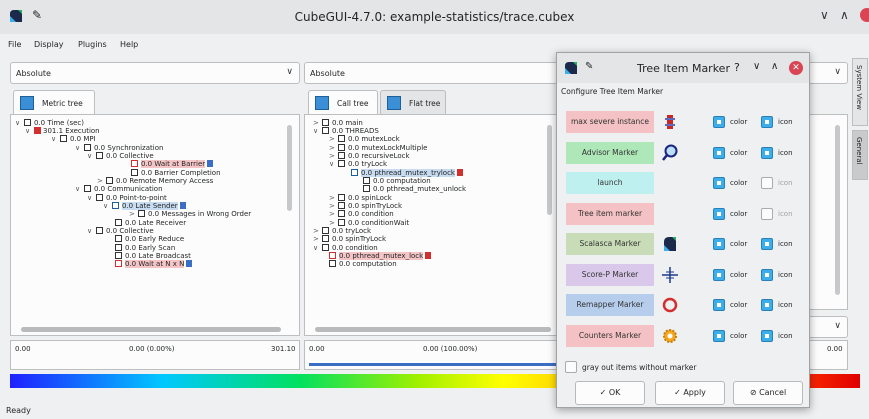 The height and width of the screenshot is (419, 869). Describe the element at coordinates (670, 305) in the screenshot. I see `red-ring-icon` at that location.